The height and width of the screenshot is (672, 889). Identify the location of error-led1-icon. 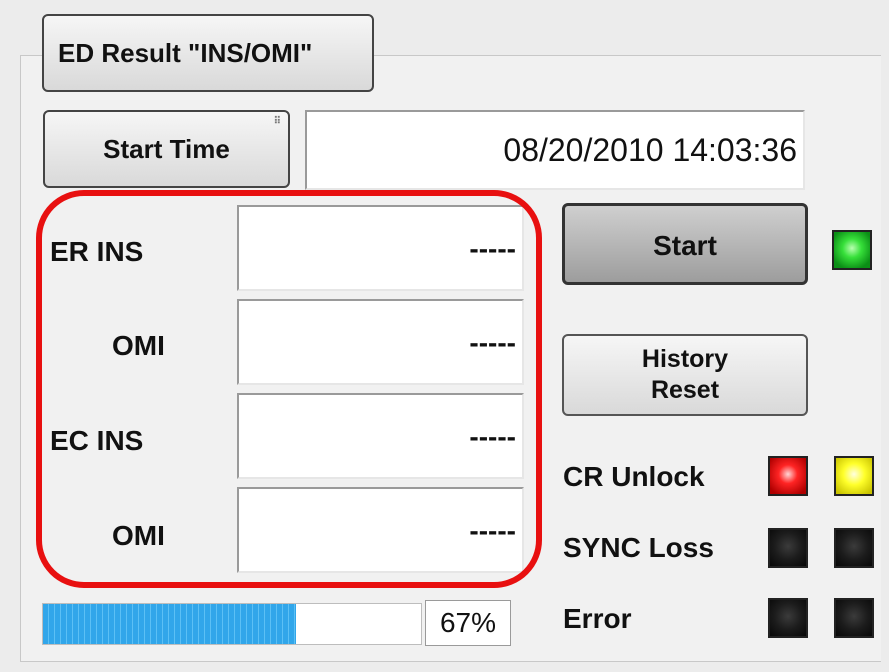
(788, 618).